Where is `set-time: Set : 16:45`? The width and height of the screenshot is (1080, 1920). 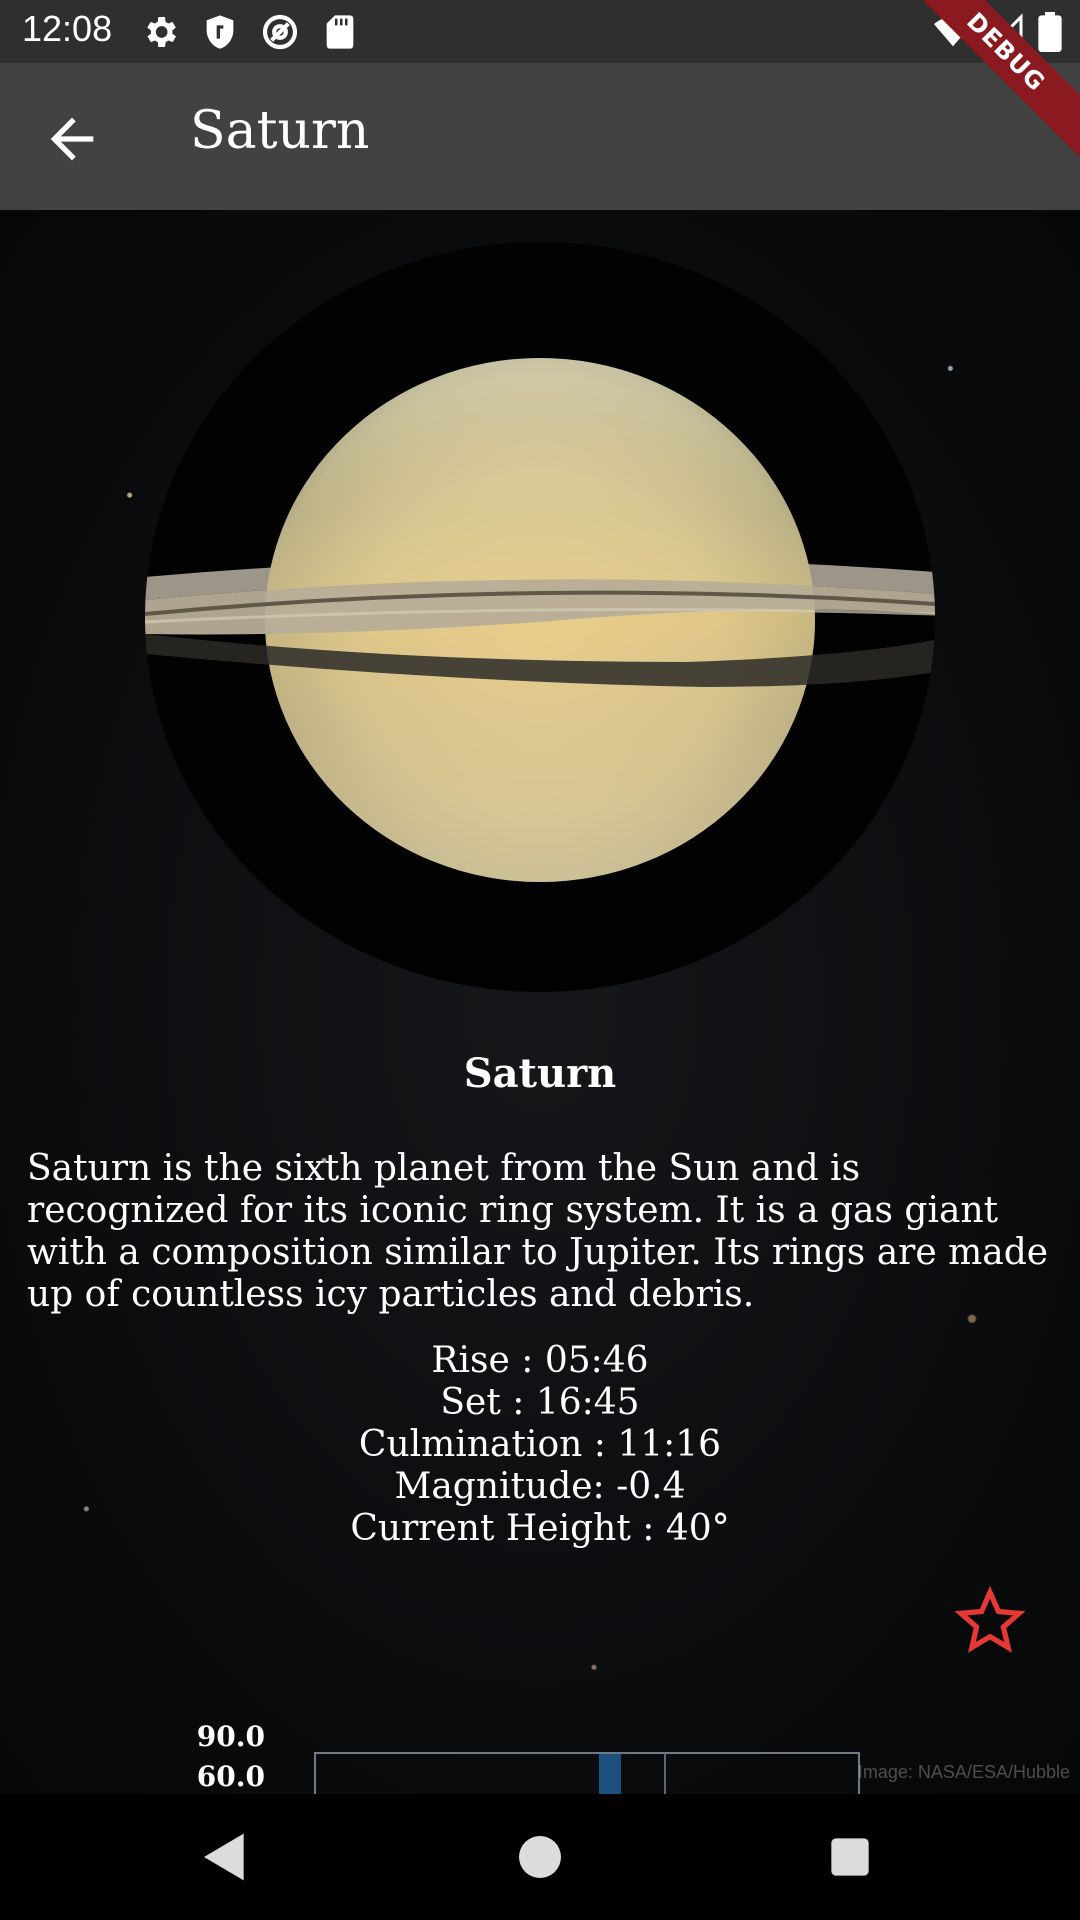 set-time: Set : 16:45 is located at coordinates (540, 1402).